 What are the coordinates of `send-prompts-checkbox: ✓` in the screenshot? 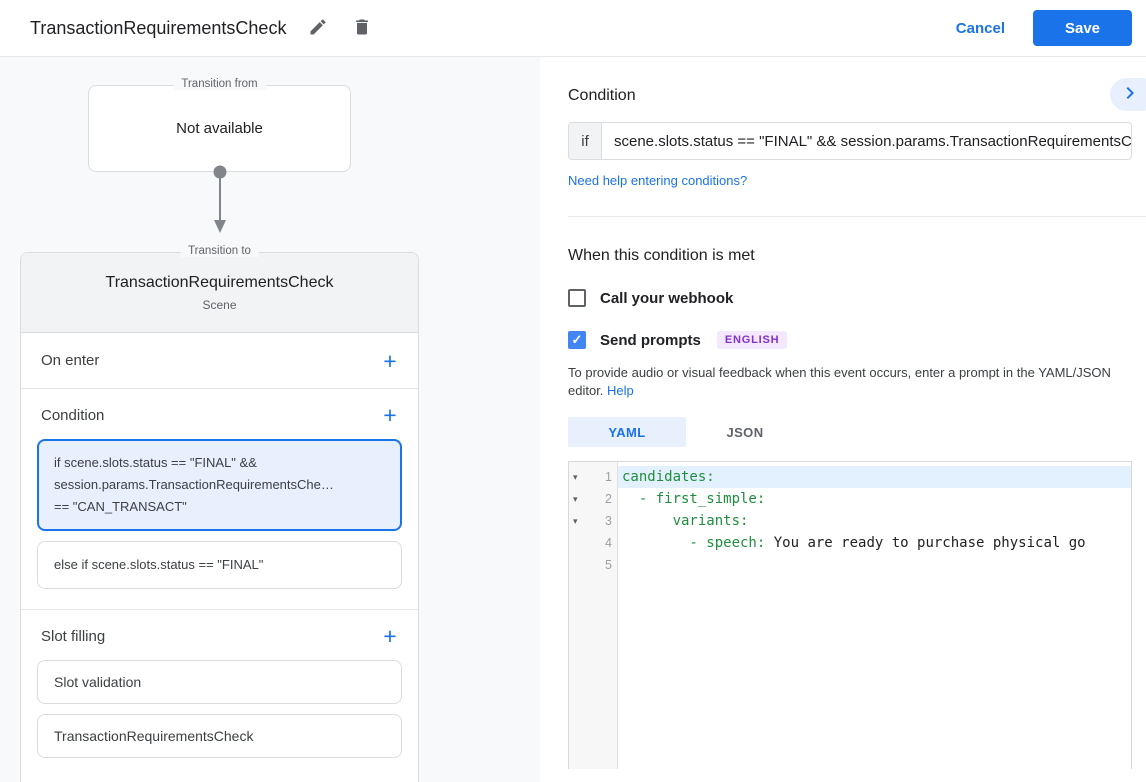 It's located at (577, 340).